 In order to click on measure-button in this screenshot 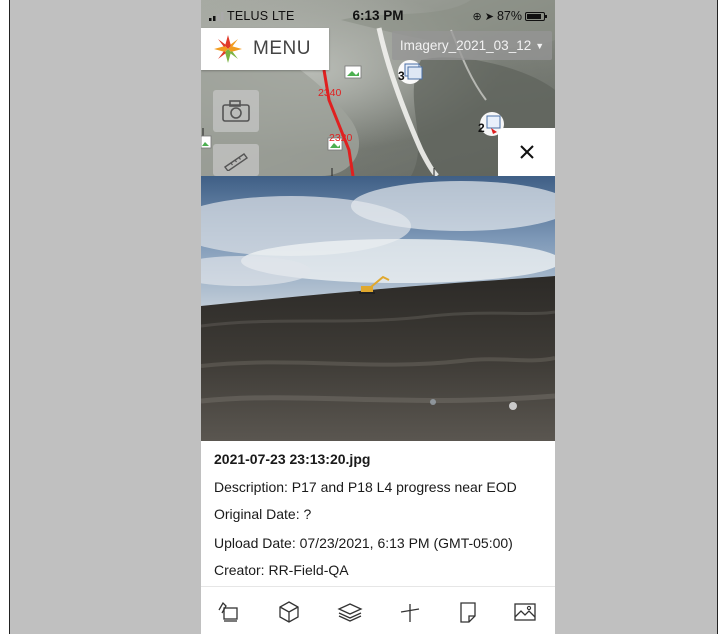, I will do `click(410, 612)`.